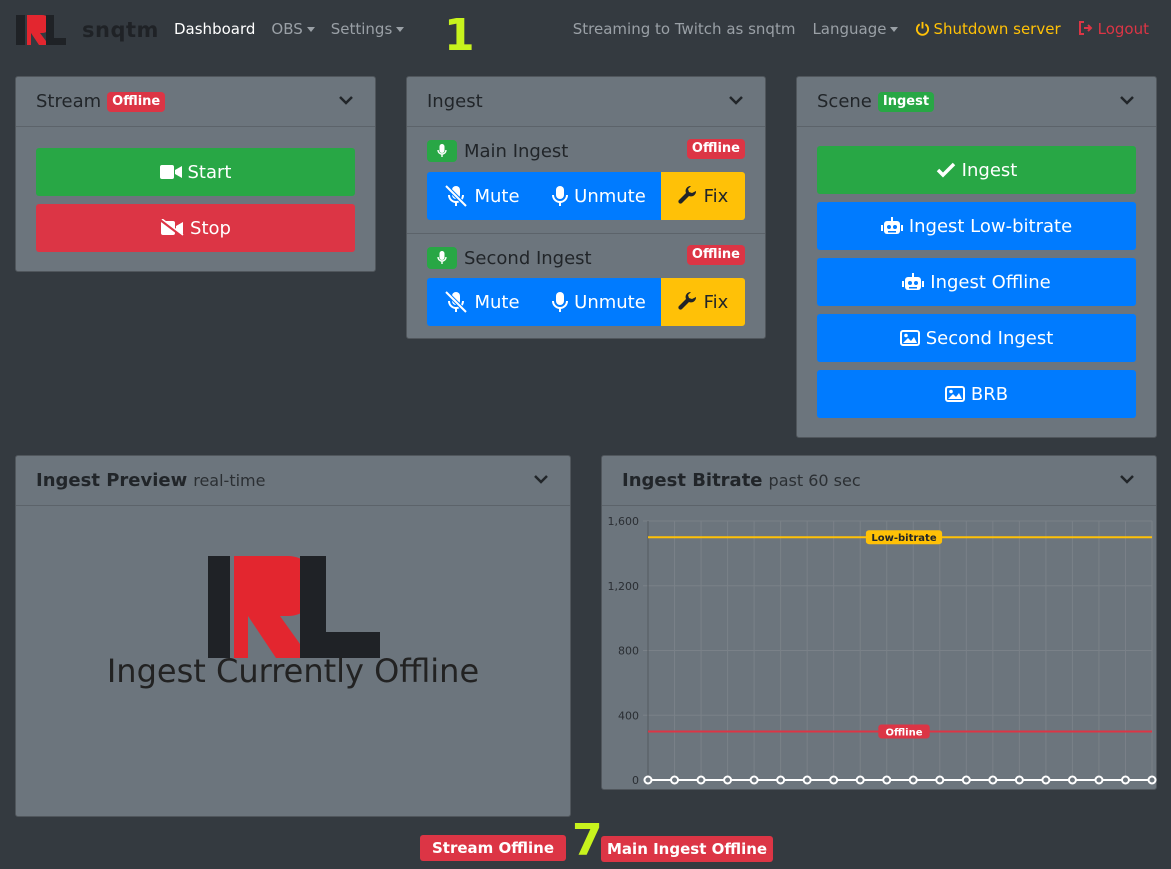 Image resolution: width=1171 pixels, height=869 pixels. I want to click on main-ingest-title: Main Ingest, so click(497, 151).